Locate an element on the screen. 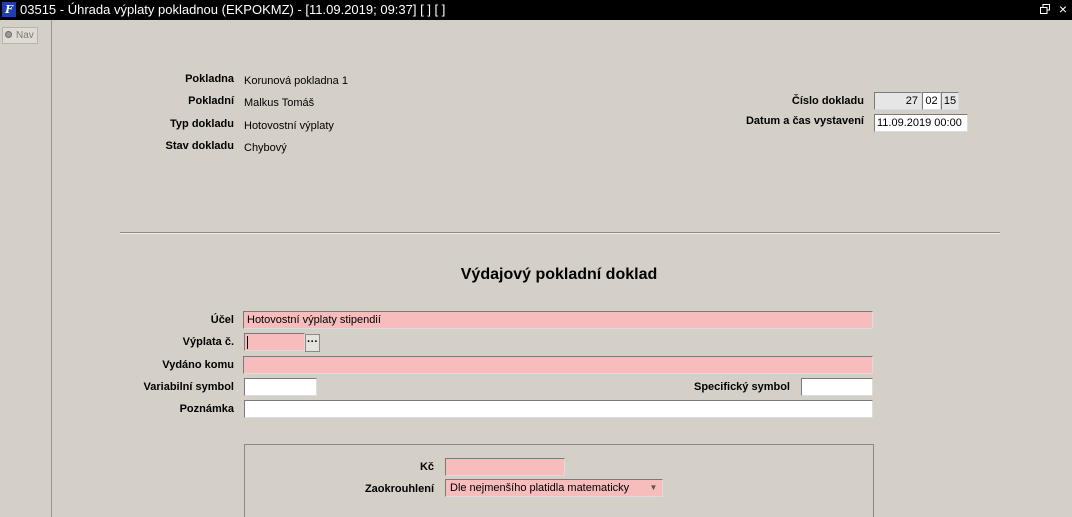 This screenshot has width=1072, height=517. cislo-dokladu-field-1: 27 is located at coordinates (898, 101).